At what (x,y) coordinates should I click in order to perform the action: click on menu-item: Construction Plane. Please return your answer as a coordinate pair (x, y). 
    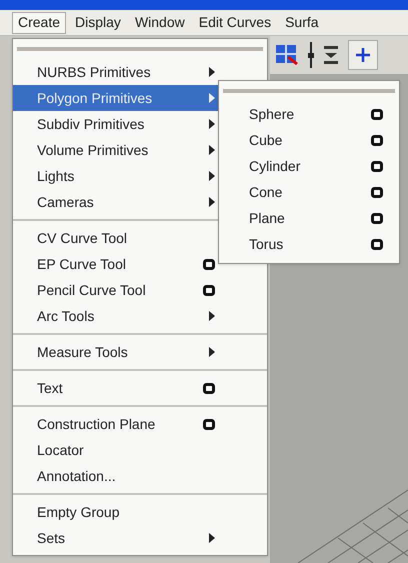
    Looking at the image, I should click on (139, 424).